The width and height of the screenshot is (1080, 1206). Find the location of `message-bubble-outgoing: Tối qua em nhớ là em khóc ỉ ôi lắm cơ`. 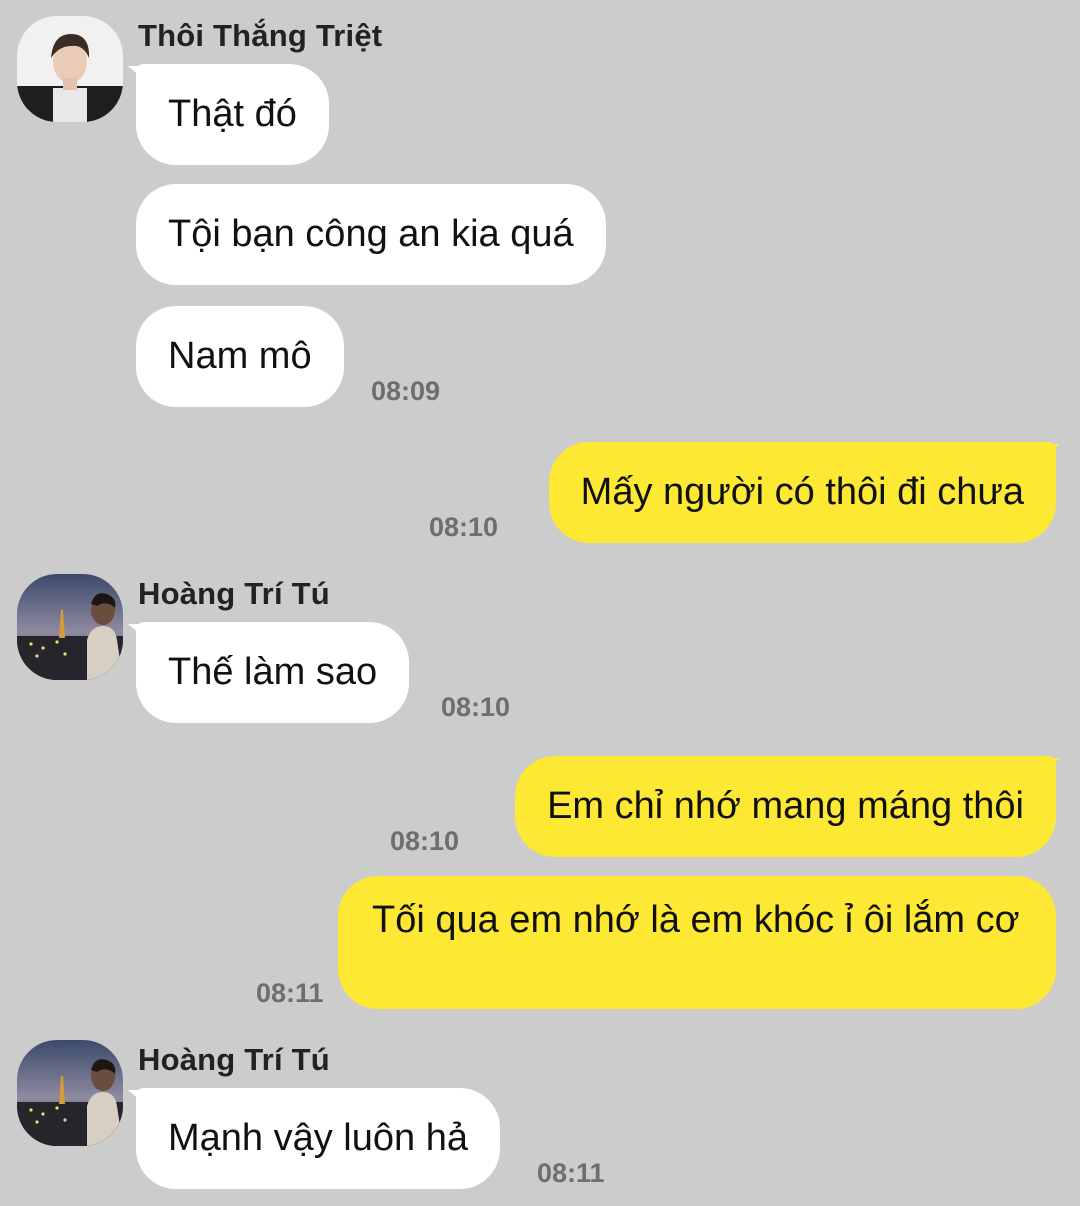

message-bubble-outgoing: Tối qua em nhớ là em khóc ỉ ôi lắm cơ is located at coordinates (697, 942).